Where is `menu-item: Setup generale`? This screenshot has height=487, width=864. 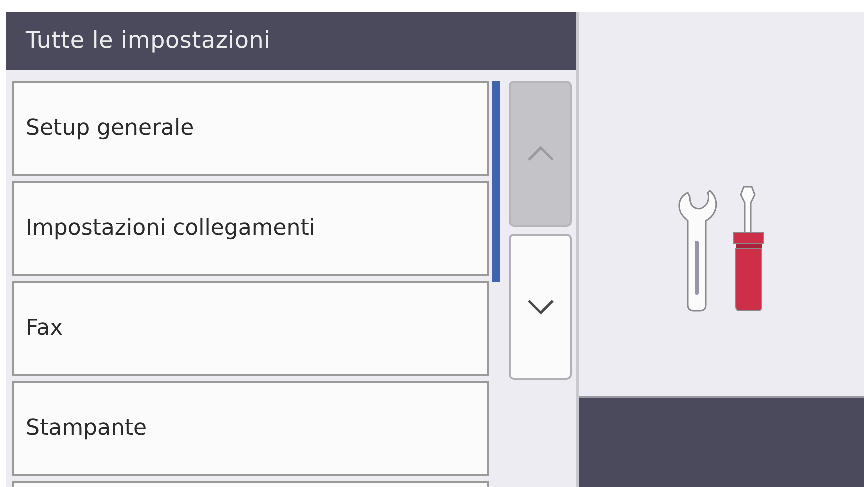
menu-item: Setup generale is located at coordinates (250, 128).